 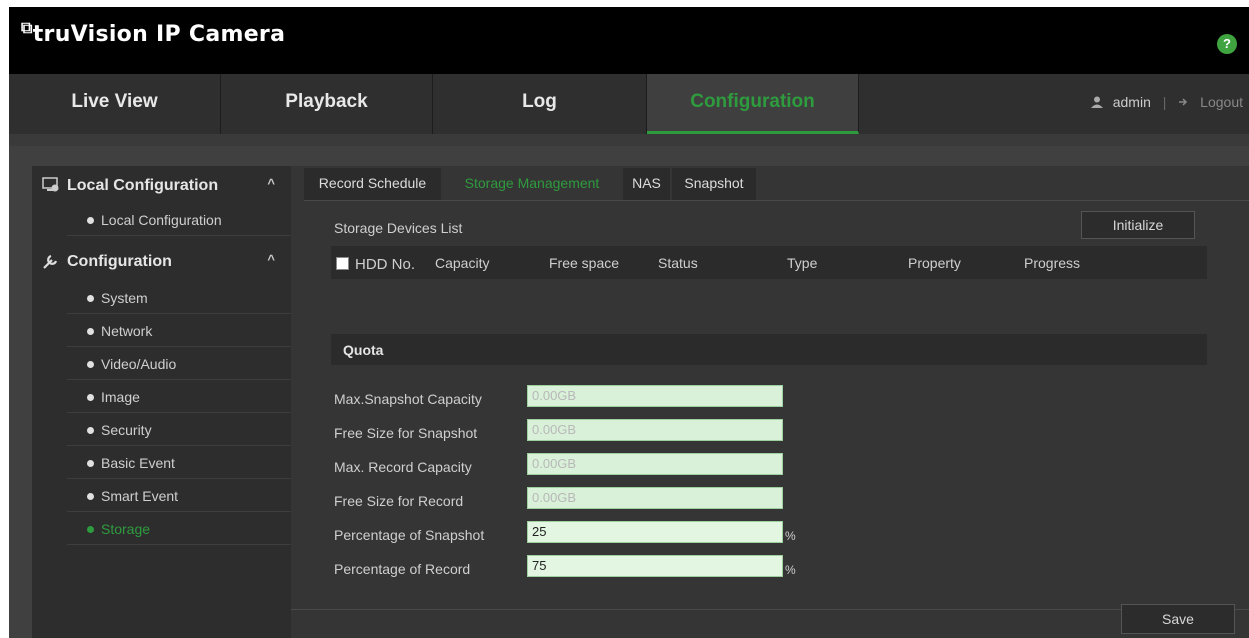 I want to click on save-button: Save, so click(x=1178, y=619).